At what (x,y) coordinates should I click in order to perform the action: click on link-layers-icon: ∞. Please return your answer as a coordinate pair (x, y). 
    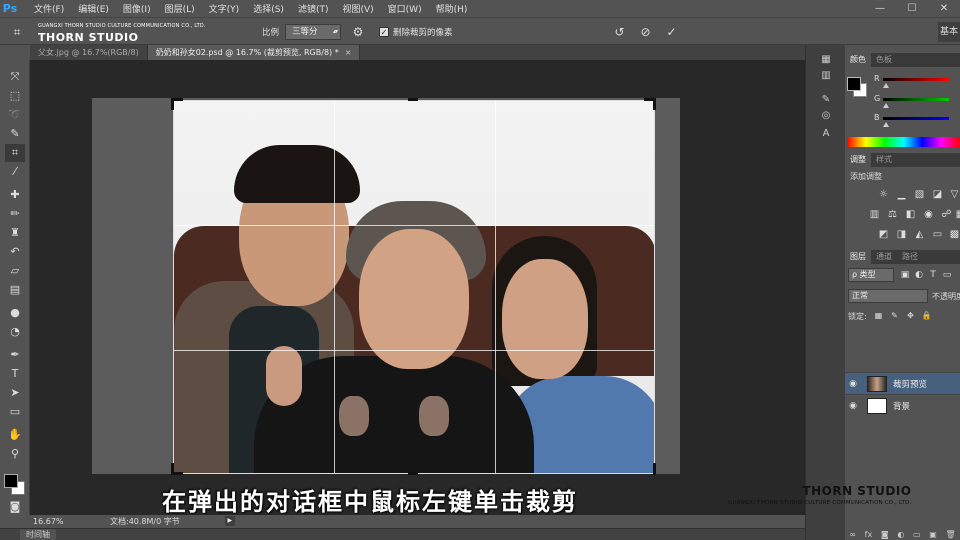
    Looking at the image, I should click on (852, 534).